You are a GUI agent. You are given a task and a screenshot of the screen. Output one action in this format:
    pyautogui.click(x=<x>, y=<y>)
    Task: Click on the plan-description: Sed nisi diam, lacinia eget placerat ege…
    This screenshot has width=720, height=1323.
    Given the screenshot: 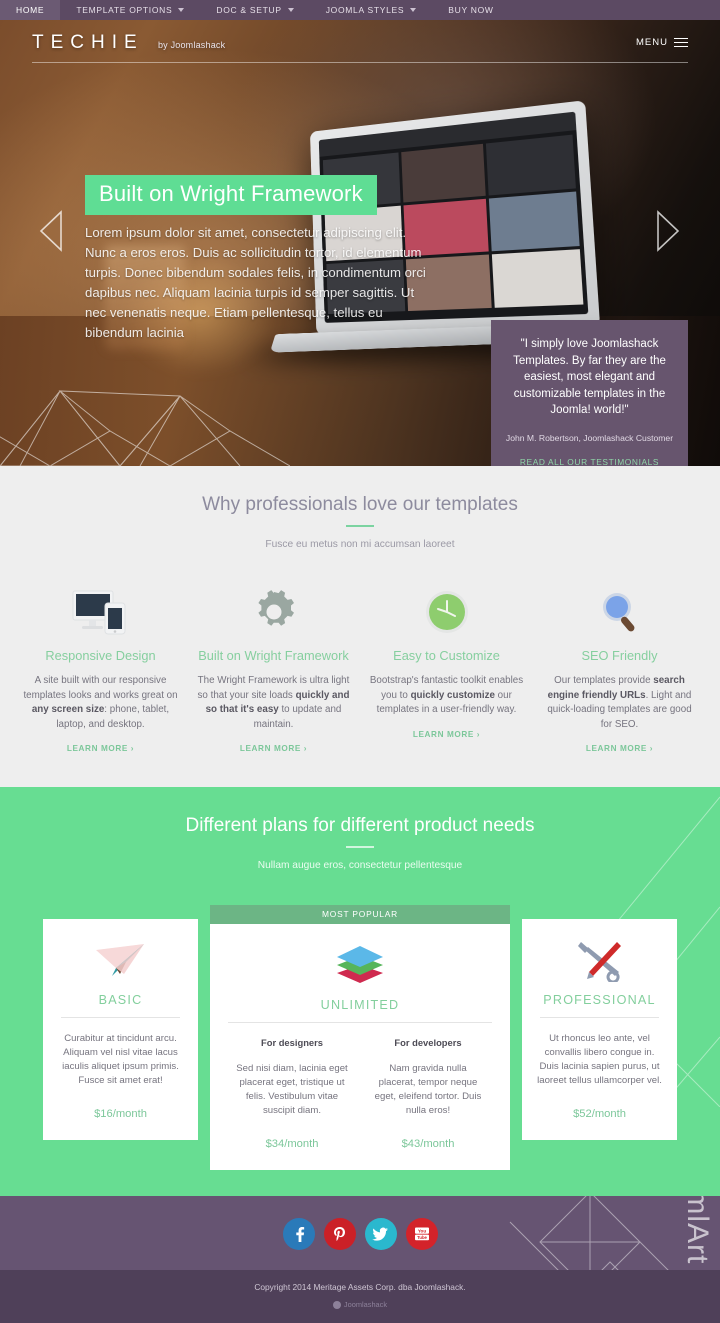 What is the action you would take?
    pyautogui.click(x=292, y=1089)
    